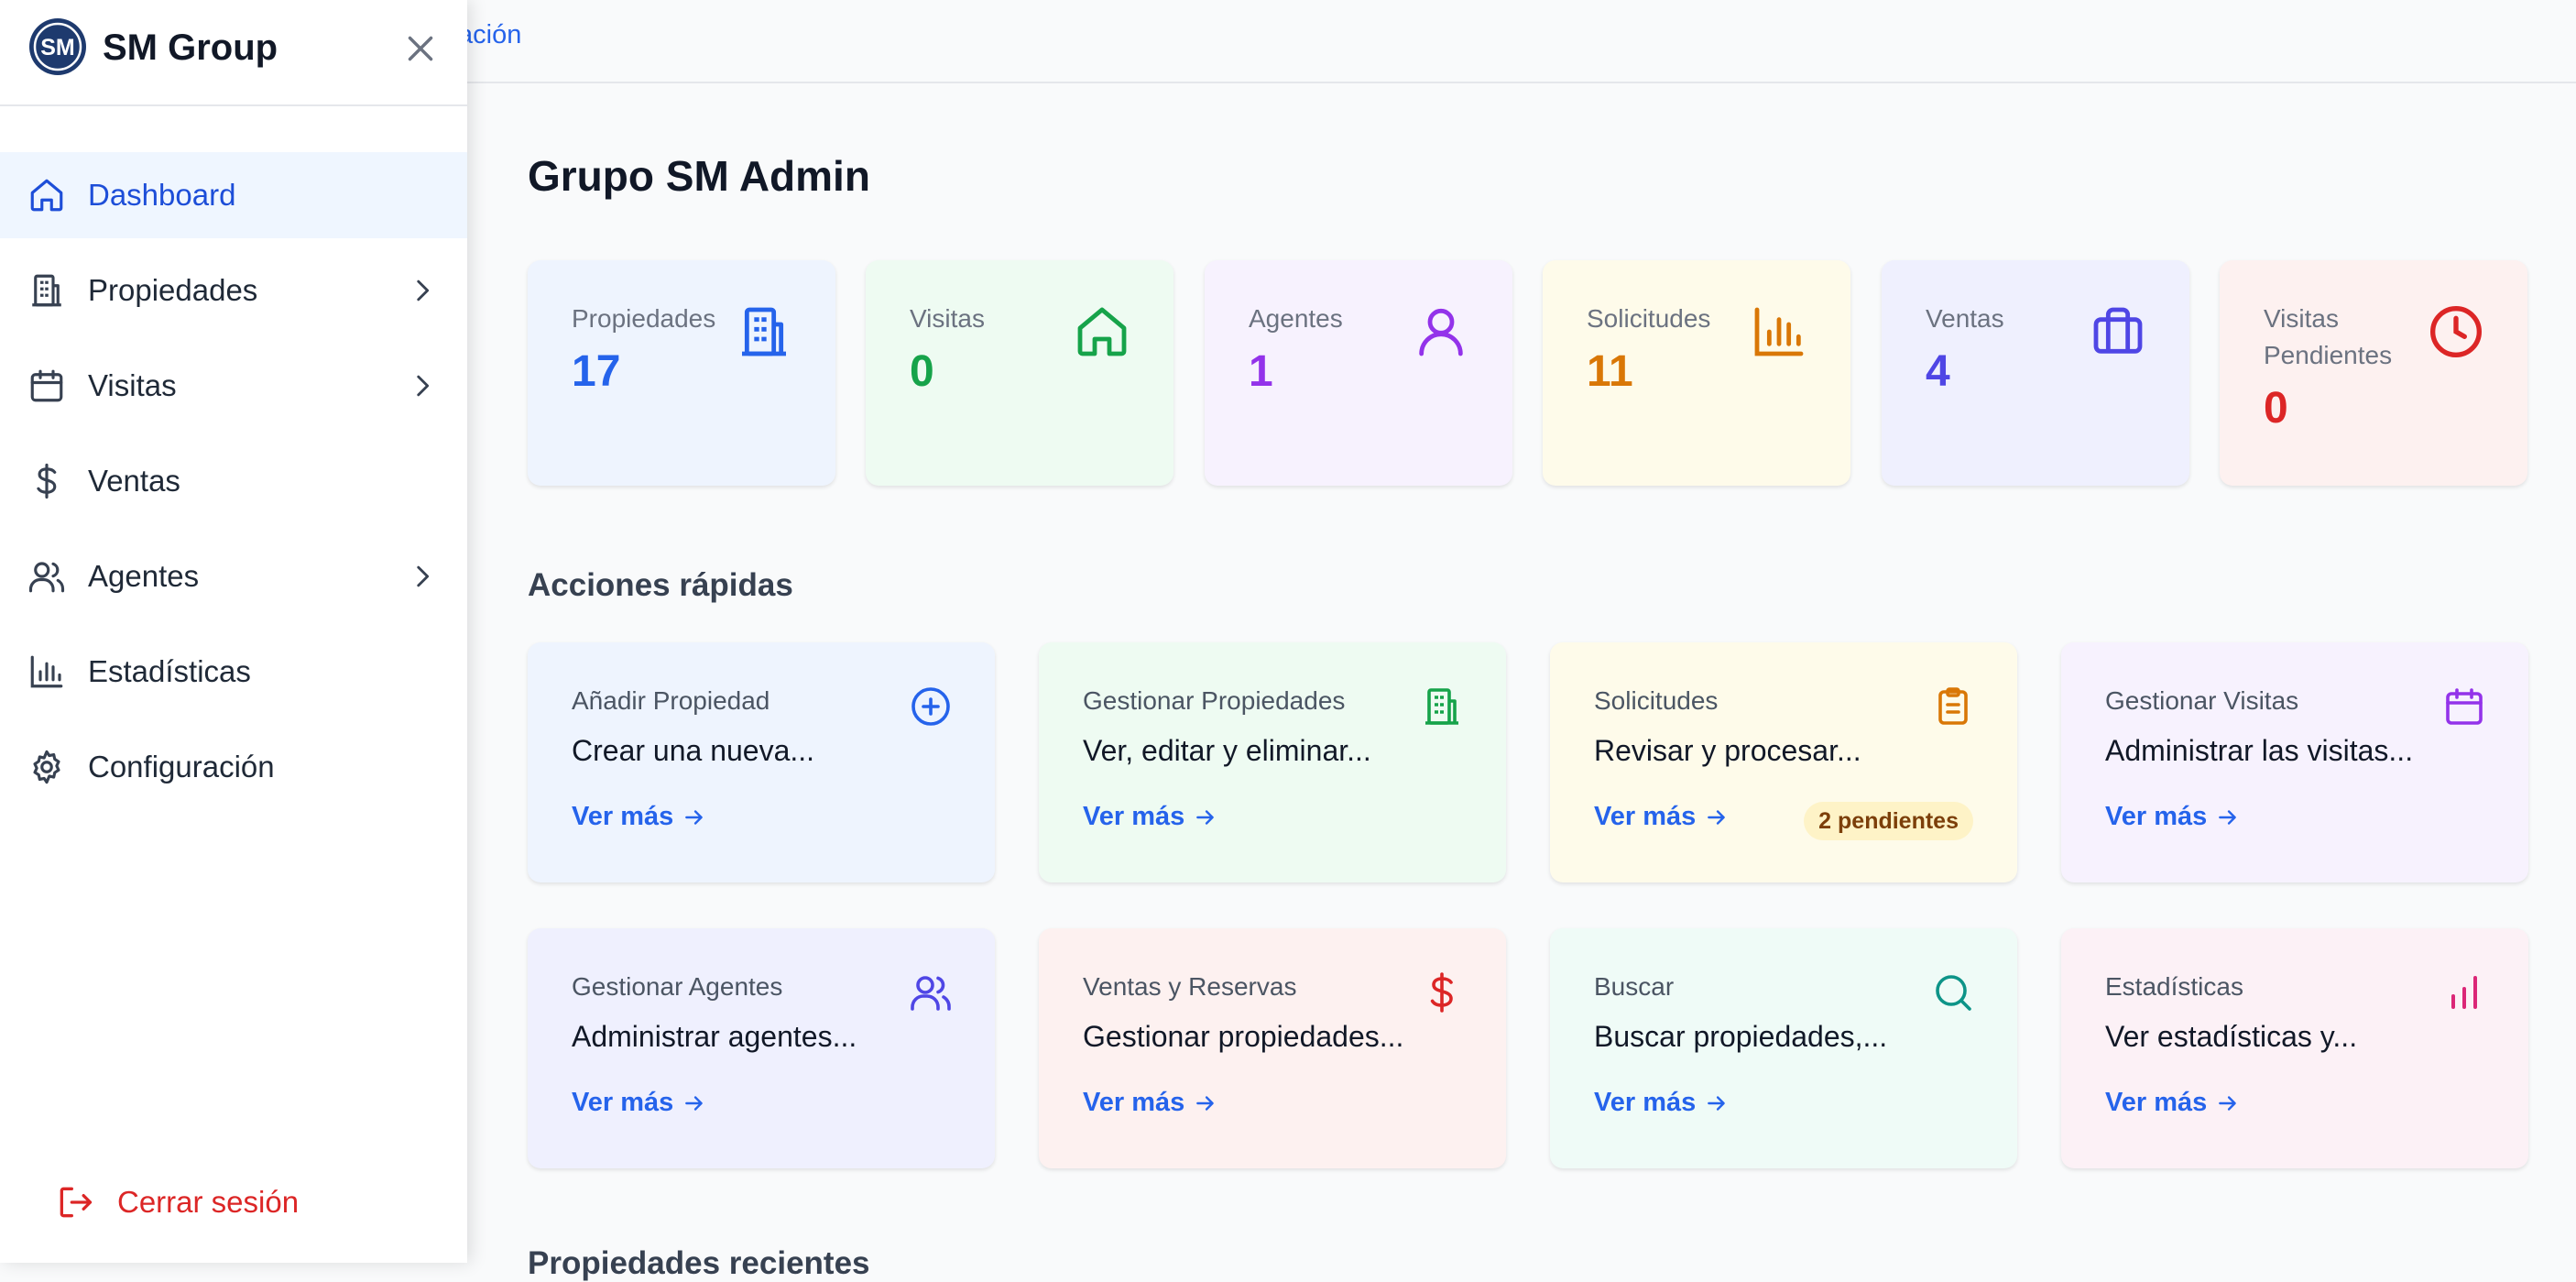 The width and height of the screenshot is (2576, 1282). Describe the element at coordinates (1358, 373) in the screenshot. I see `stat-card-agentes: Agentes 1` at that location.